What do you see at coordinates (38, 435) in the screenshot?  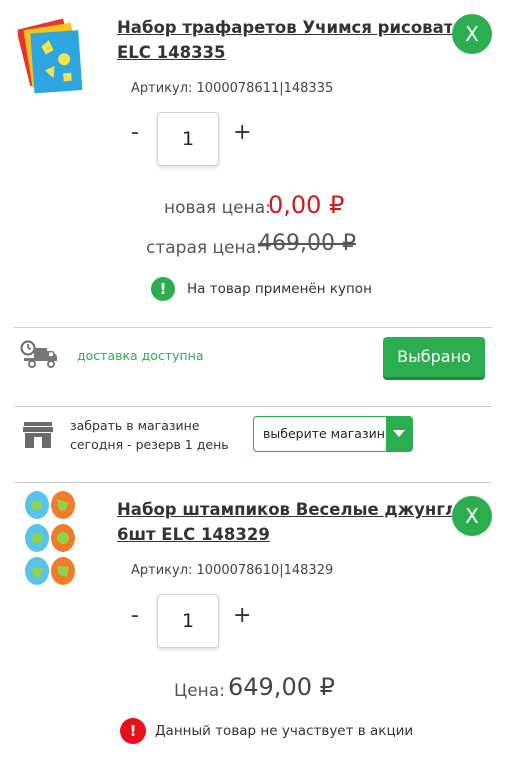 I see `store-icon` at bounding box center [38, 435].